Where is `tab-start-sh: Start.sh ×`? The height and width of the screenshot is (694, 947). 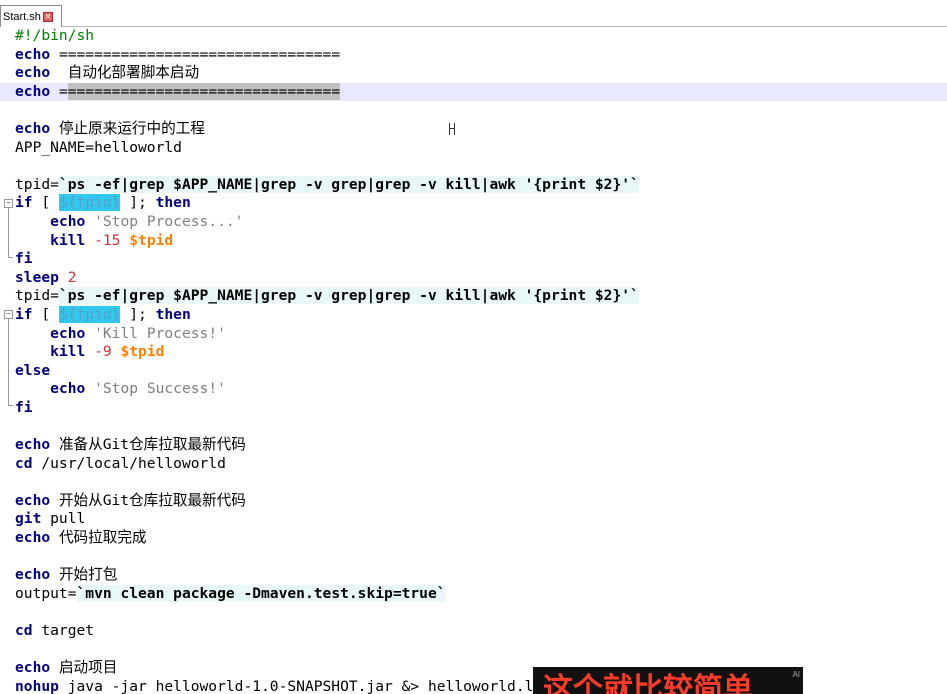
tab-start-sh: Start.sh × is located at coordinates (31, 16).